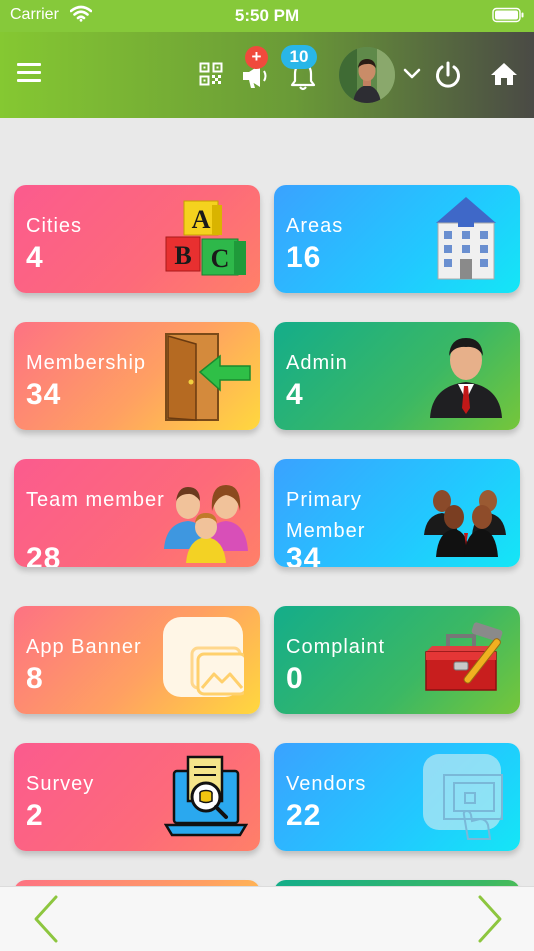 Image resolution: width=534 pixels, height=951 pixels. What do you see at coordinates (317, 363) in the screenshot?
I see `card-label: Admin` at bounding box center [317, 363].